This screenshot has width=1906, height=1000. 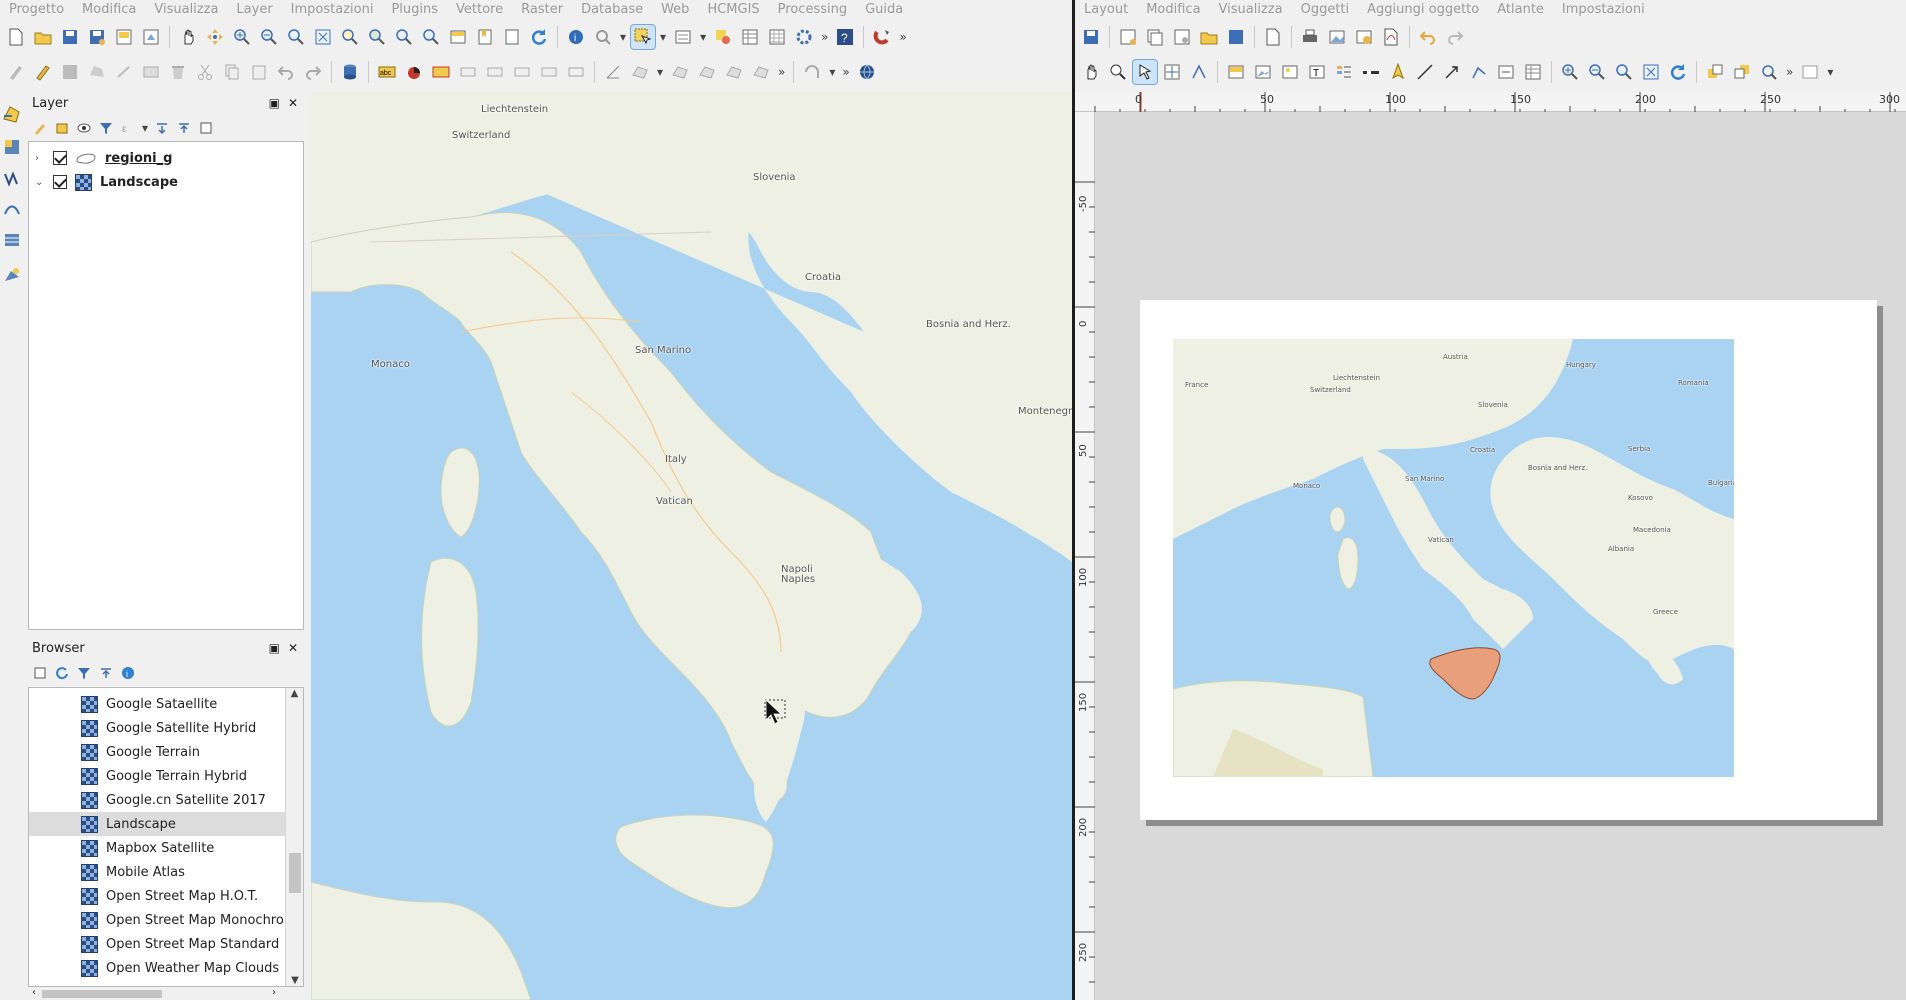 What do you see at coordinates (458, 37) in the screenshot?
I see `new-map-view-icon` at bounding box center [458, 37].